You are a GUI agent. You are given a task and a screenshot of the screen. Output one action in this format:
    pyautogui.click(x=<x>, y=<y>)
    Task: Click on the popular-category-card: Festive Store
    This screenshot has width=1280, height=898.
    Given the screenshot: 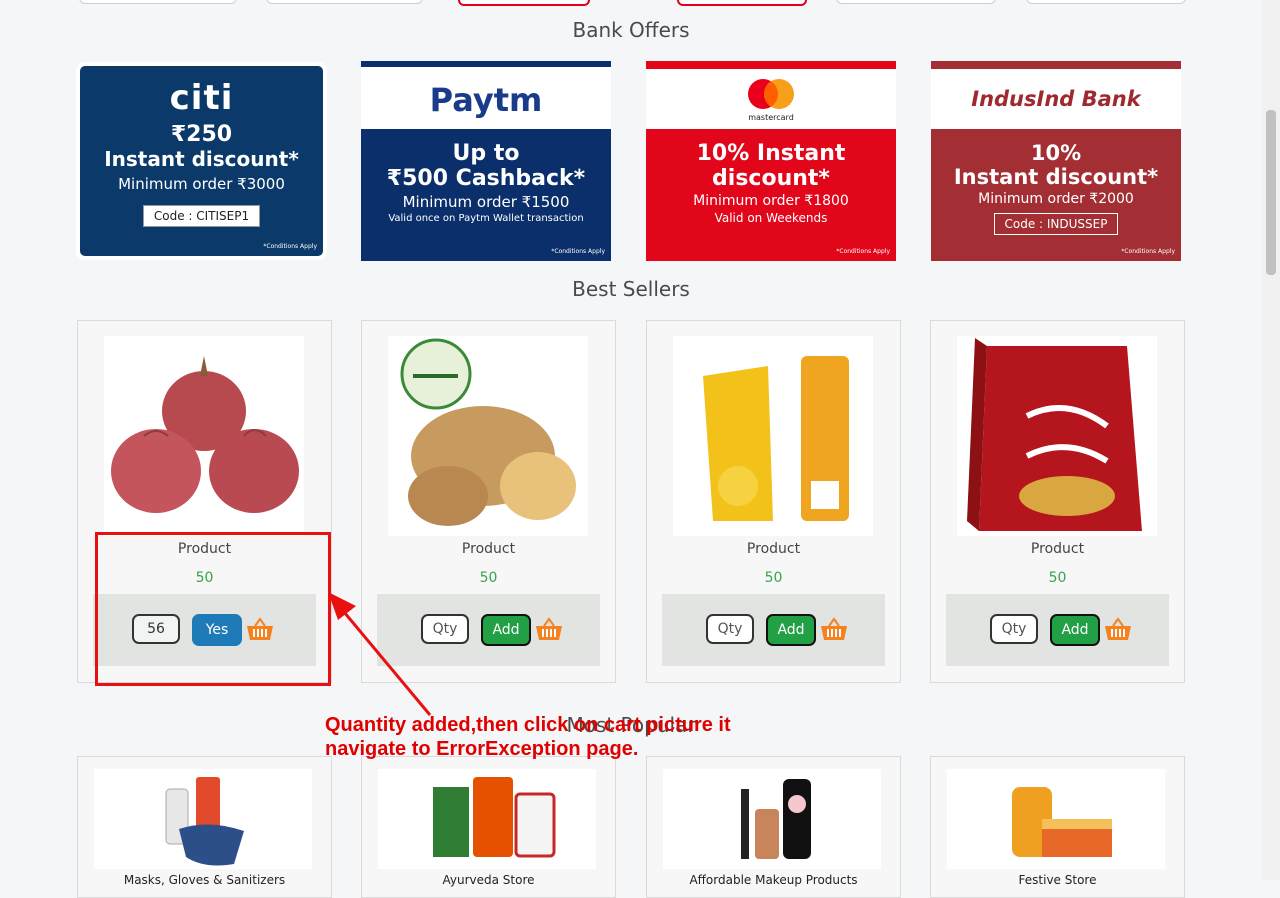 What is the action you would take?
    pyautogui.click(x=1057, y=827)
    